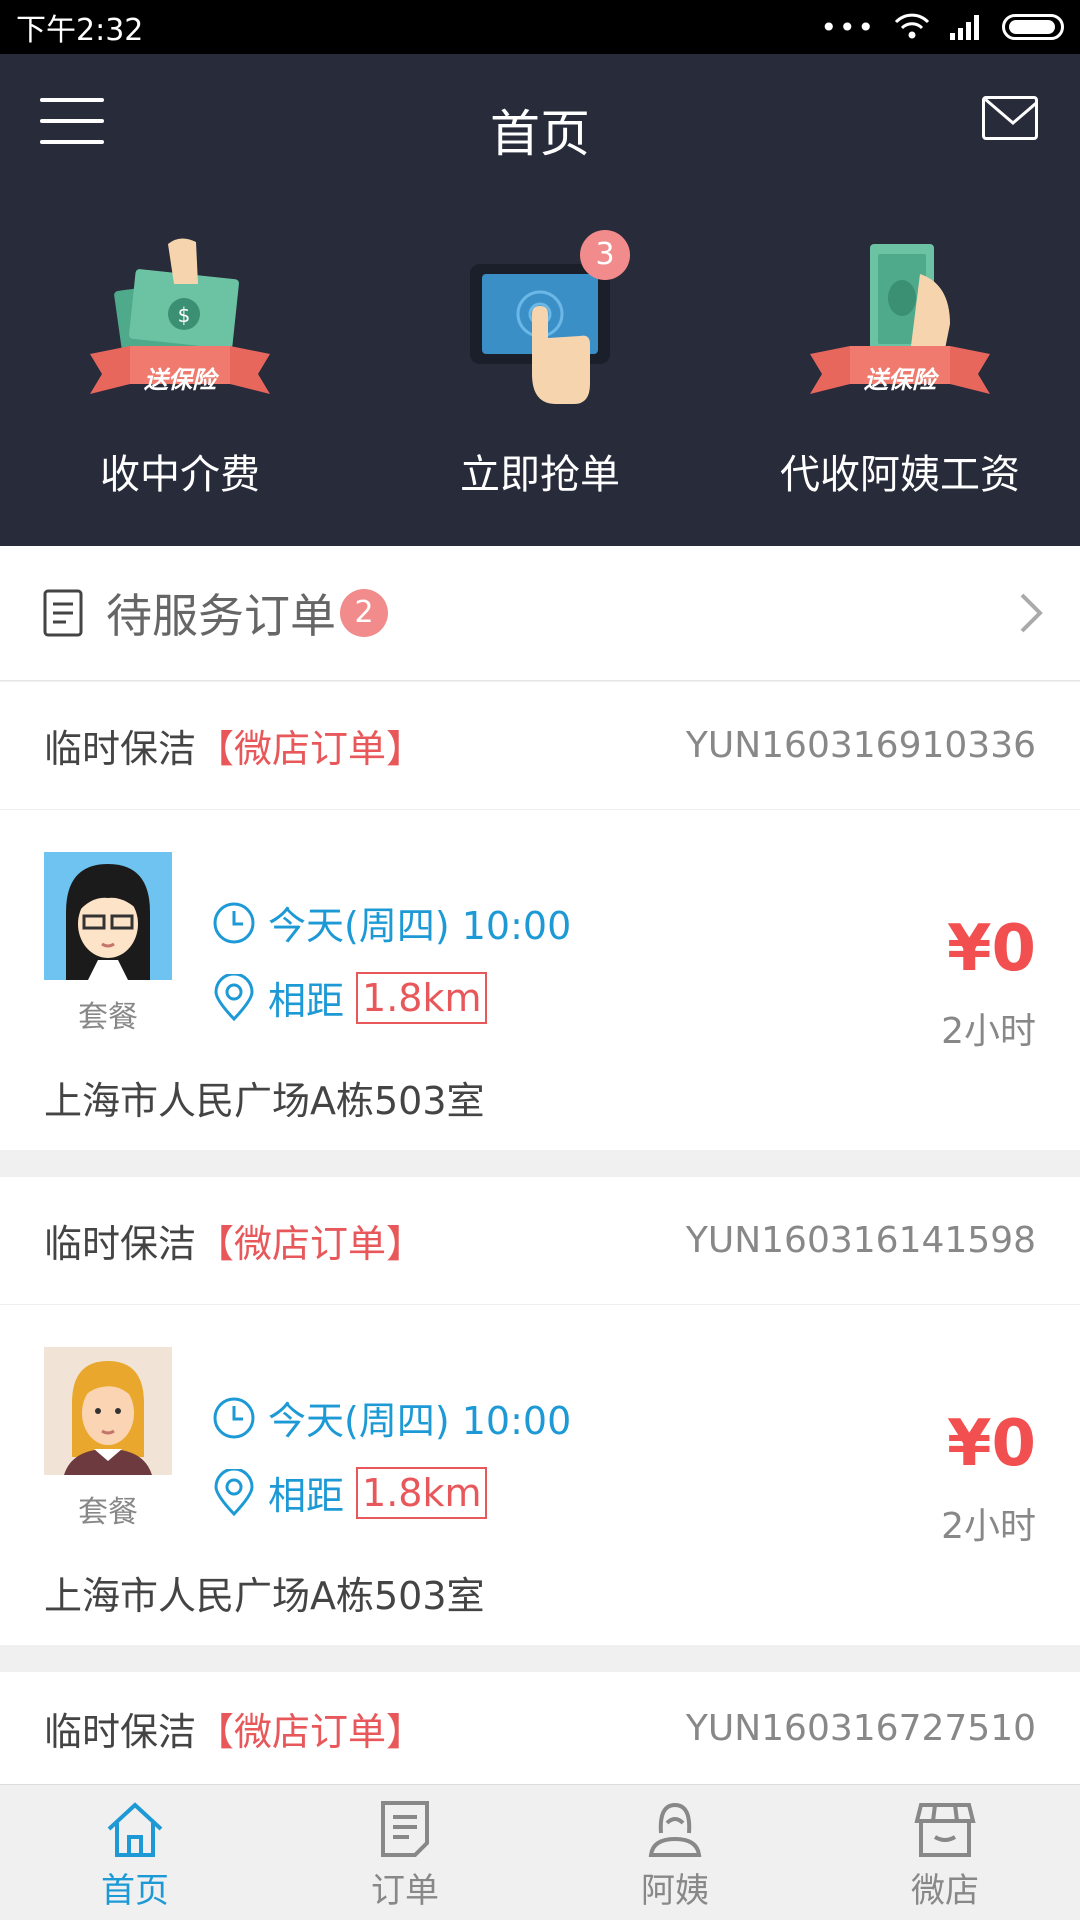 This screenshot has height=1920, width=1080. What do you see at coordinates (860, 1240) in the screenshot?
I see `order-number: YUN160316141598` at bounding box center [860, 1240].